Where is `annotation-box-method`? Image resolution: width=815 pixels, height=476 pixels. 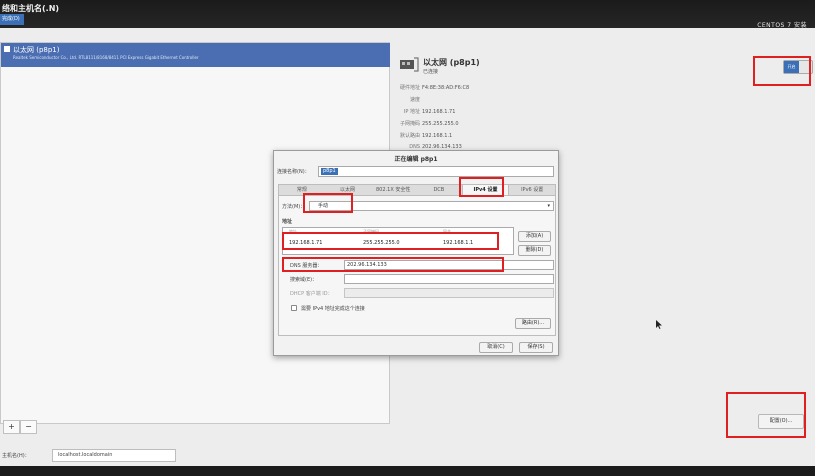 annotation-box-method is located at coordinates (328, 203).